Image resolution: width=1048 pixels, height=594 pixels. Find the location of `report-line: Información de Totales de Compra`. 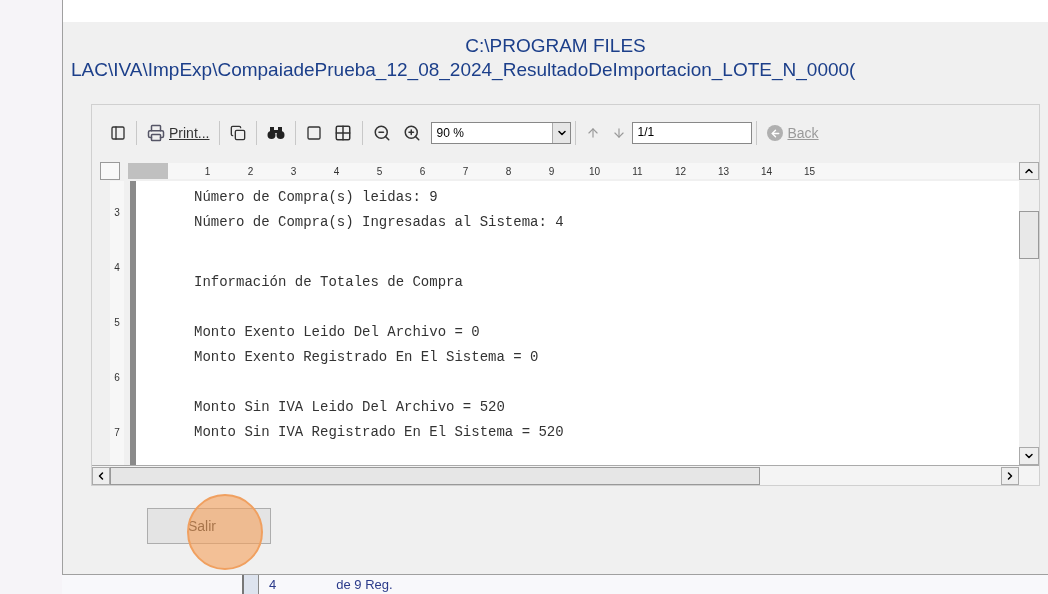

report-line: Información de Totales de Compra is located at coordinates (329, 282).